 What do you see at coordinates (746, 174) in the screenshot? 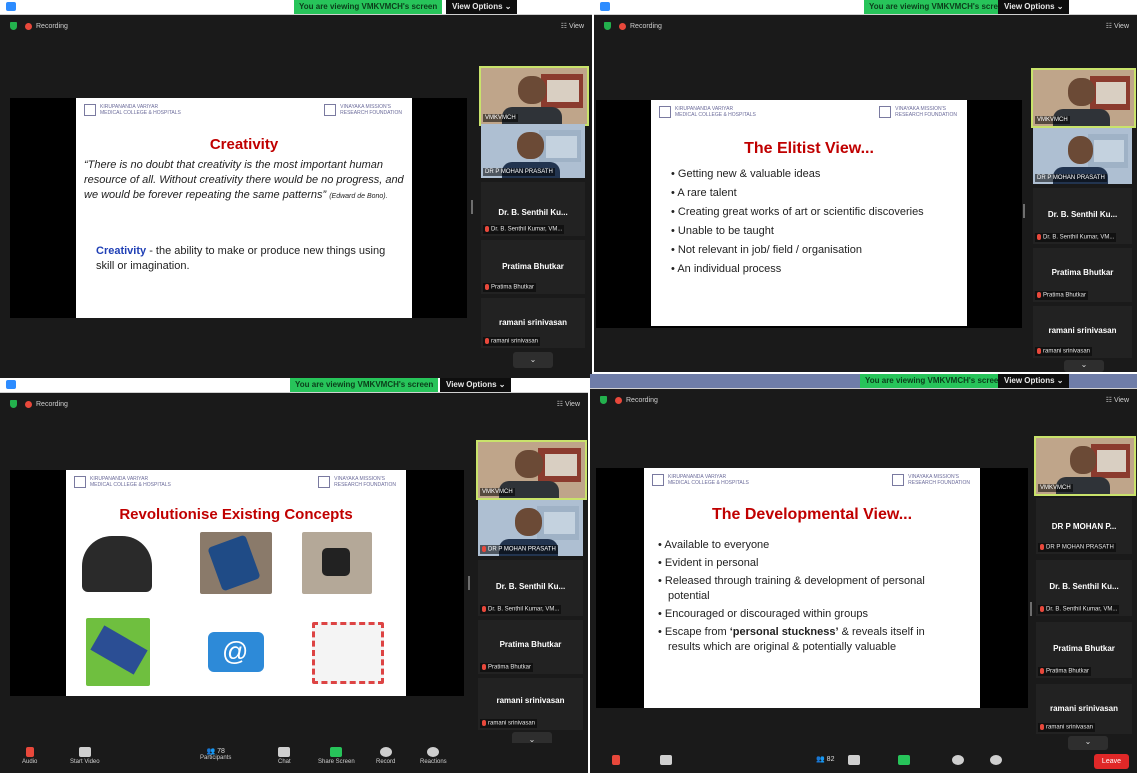
I see `bullet-item: • Getting new & valuable ideas` at bounding box center [746, 174].